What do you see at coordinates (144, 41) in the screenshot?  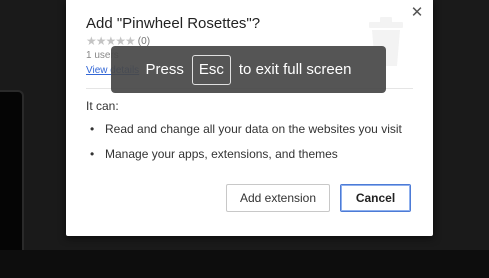 I see `rating-count: (0)` at bounding box center [144, 41].